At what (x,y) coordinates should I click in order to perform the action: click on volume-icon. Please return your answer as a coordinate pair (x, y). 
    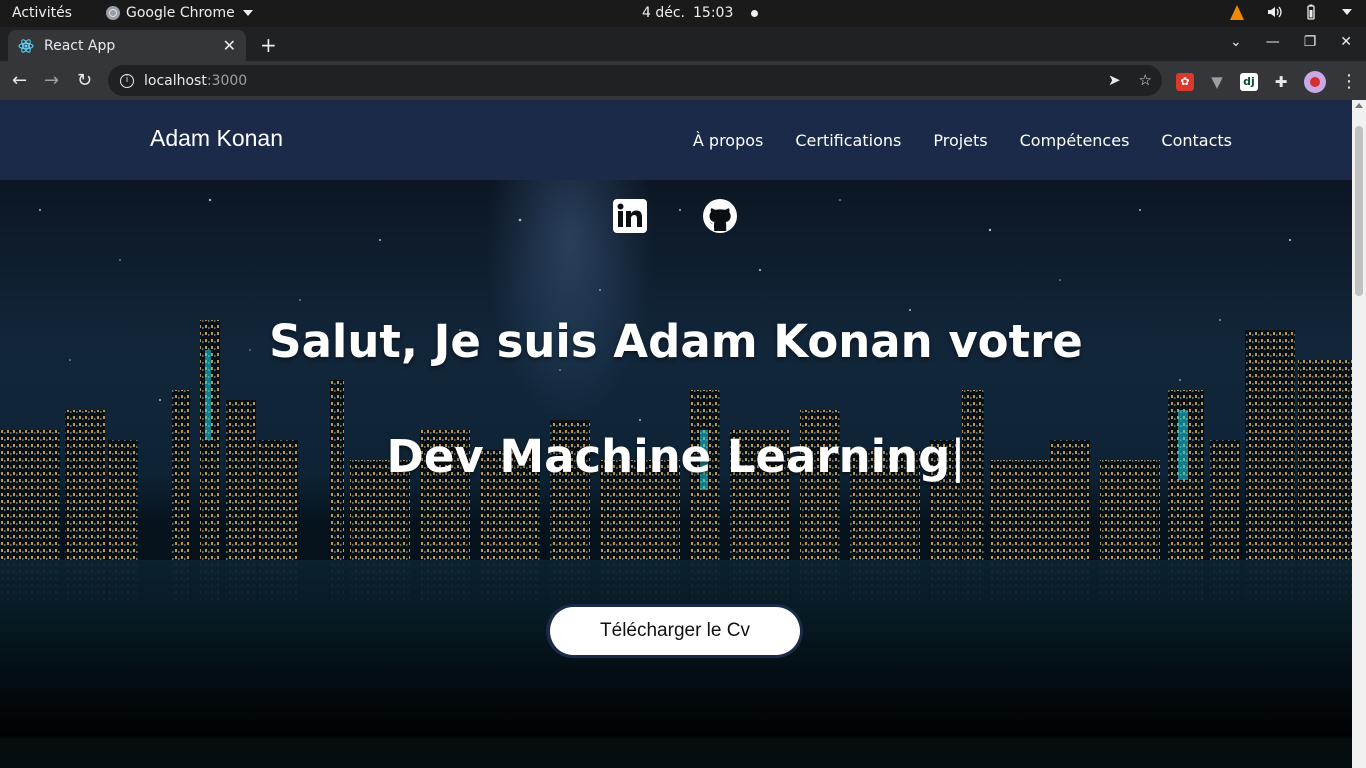
    Looking at the image, I should click on (1274, 12).